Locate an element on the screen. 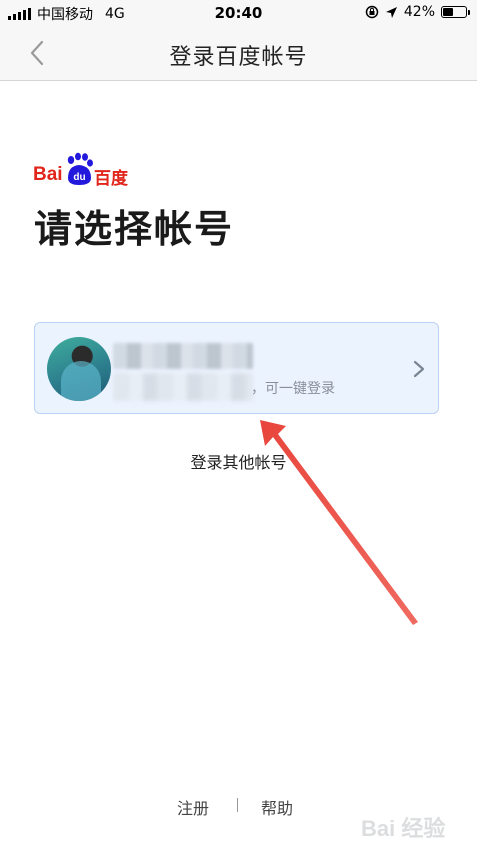 The height and width of the screenshot is (855, 477). avatar is located at coordinates (79, 369).